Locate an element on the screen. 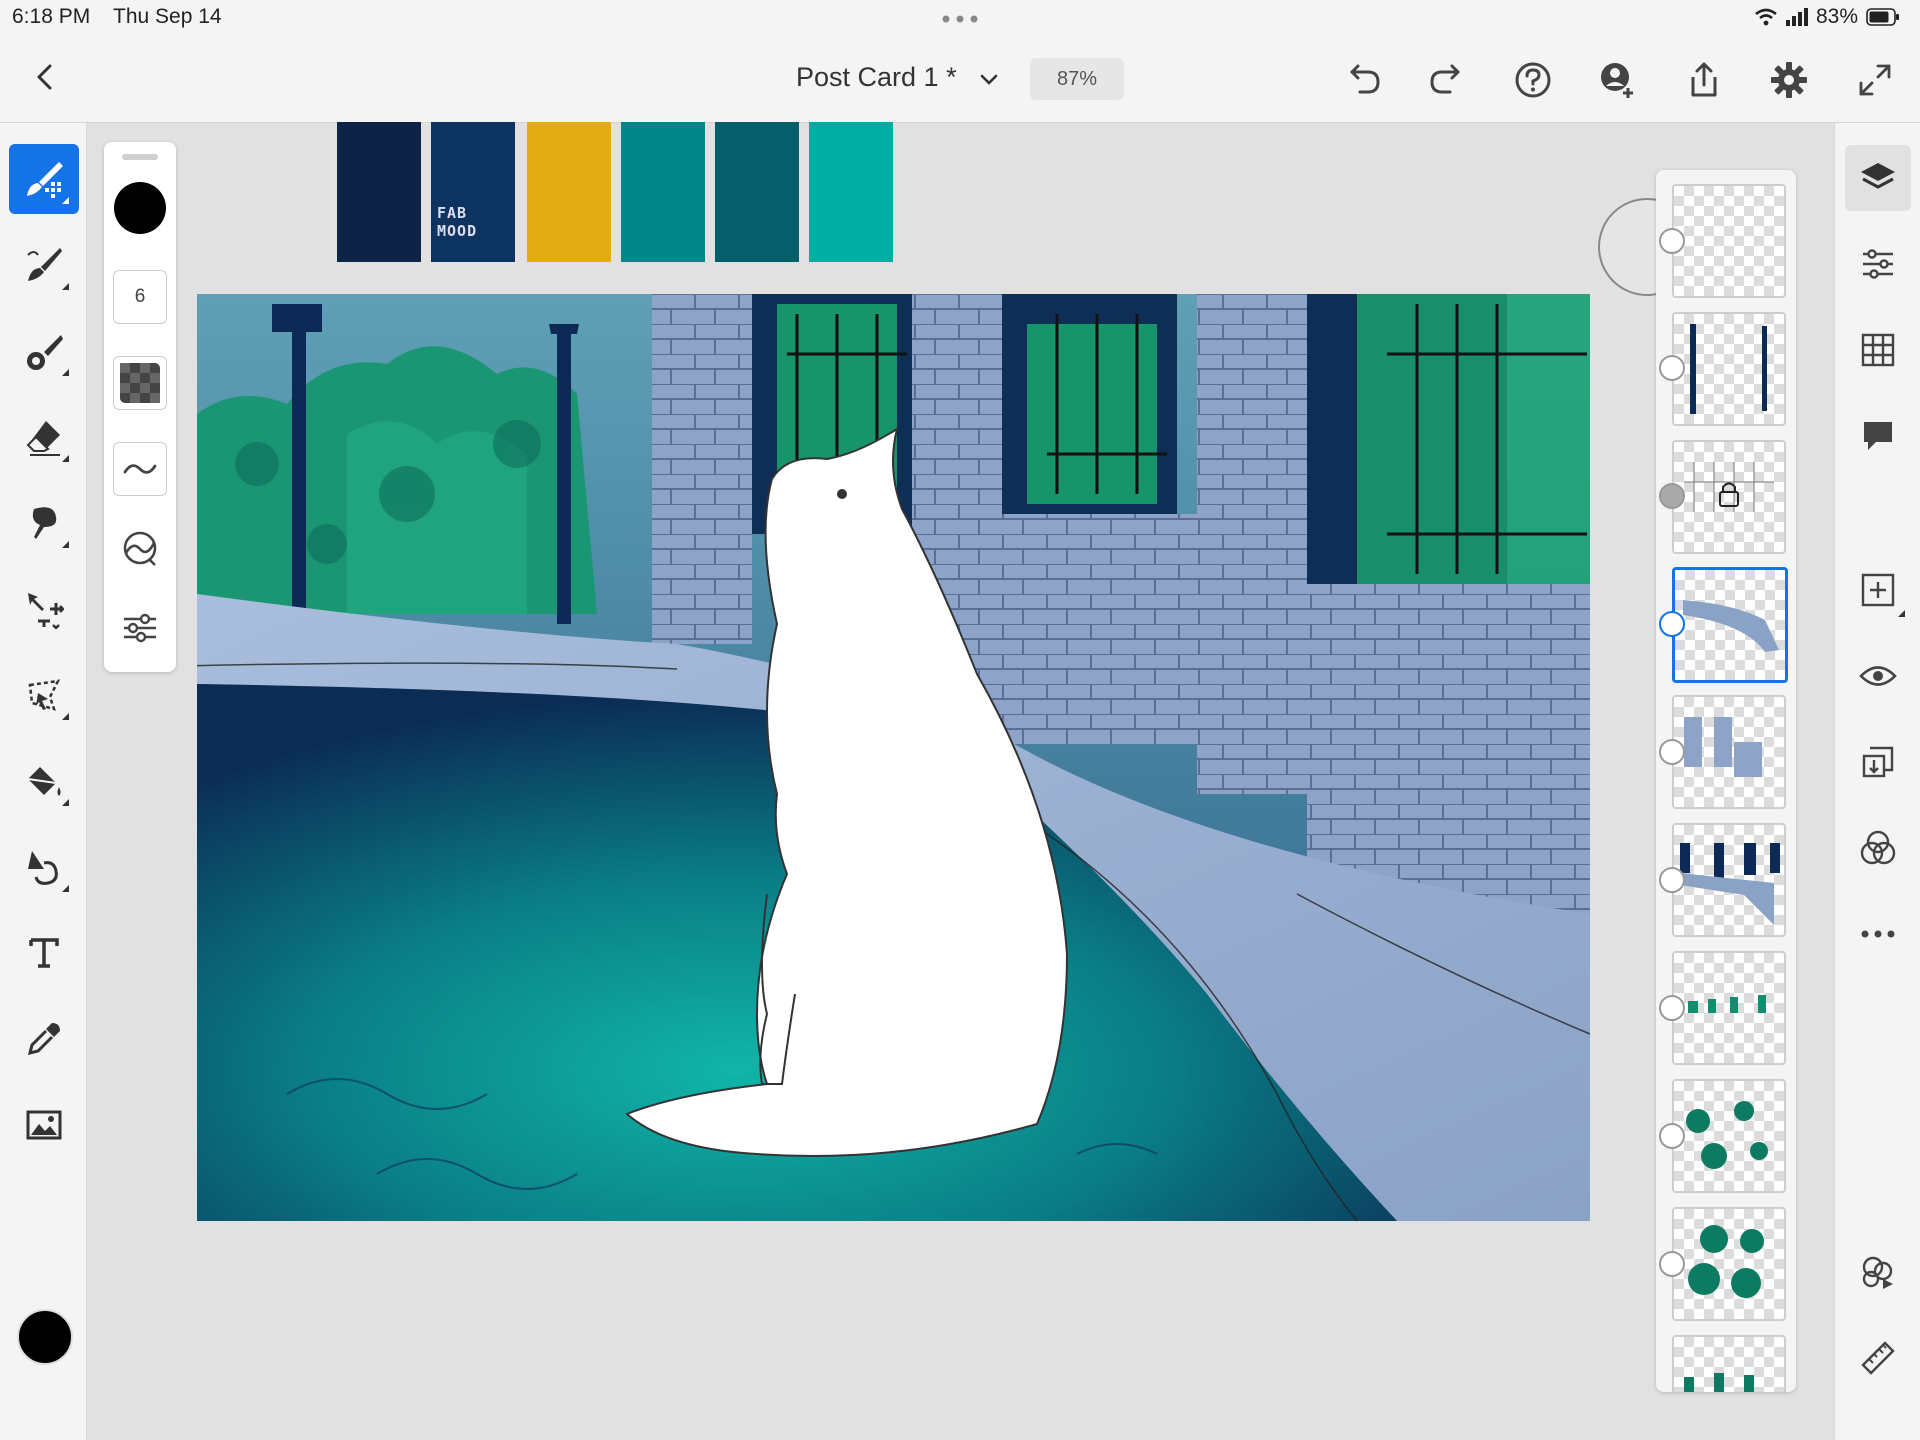  help-icon is located at coordinates (1533, 80).